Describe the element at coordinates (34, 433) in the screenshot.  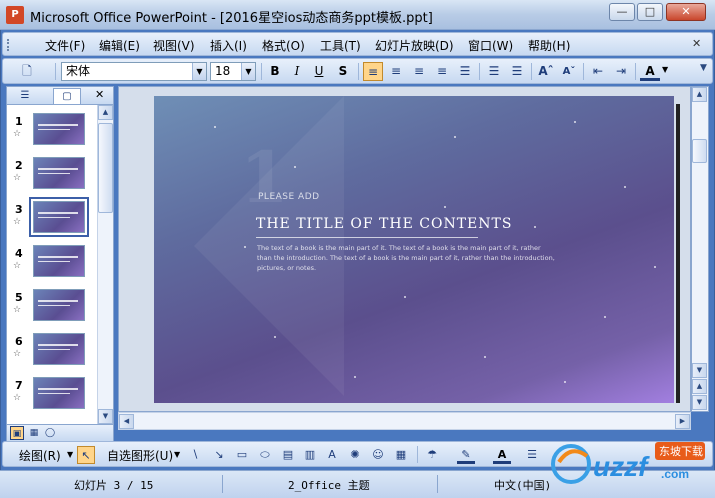
I see `slide-sorter-icon: ▦` at that location.